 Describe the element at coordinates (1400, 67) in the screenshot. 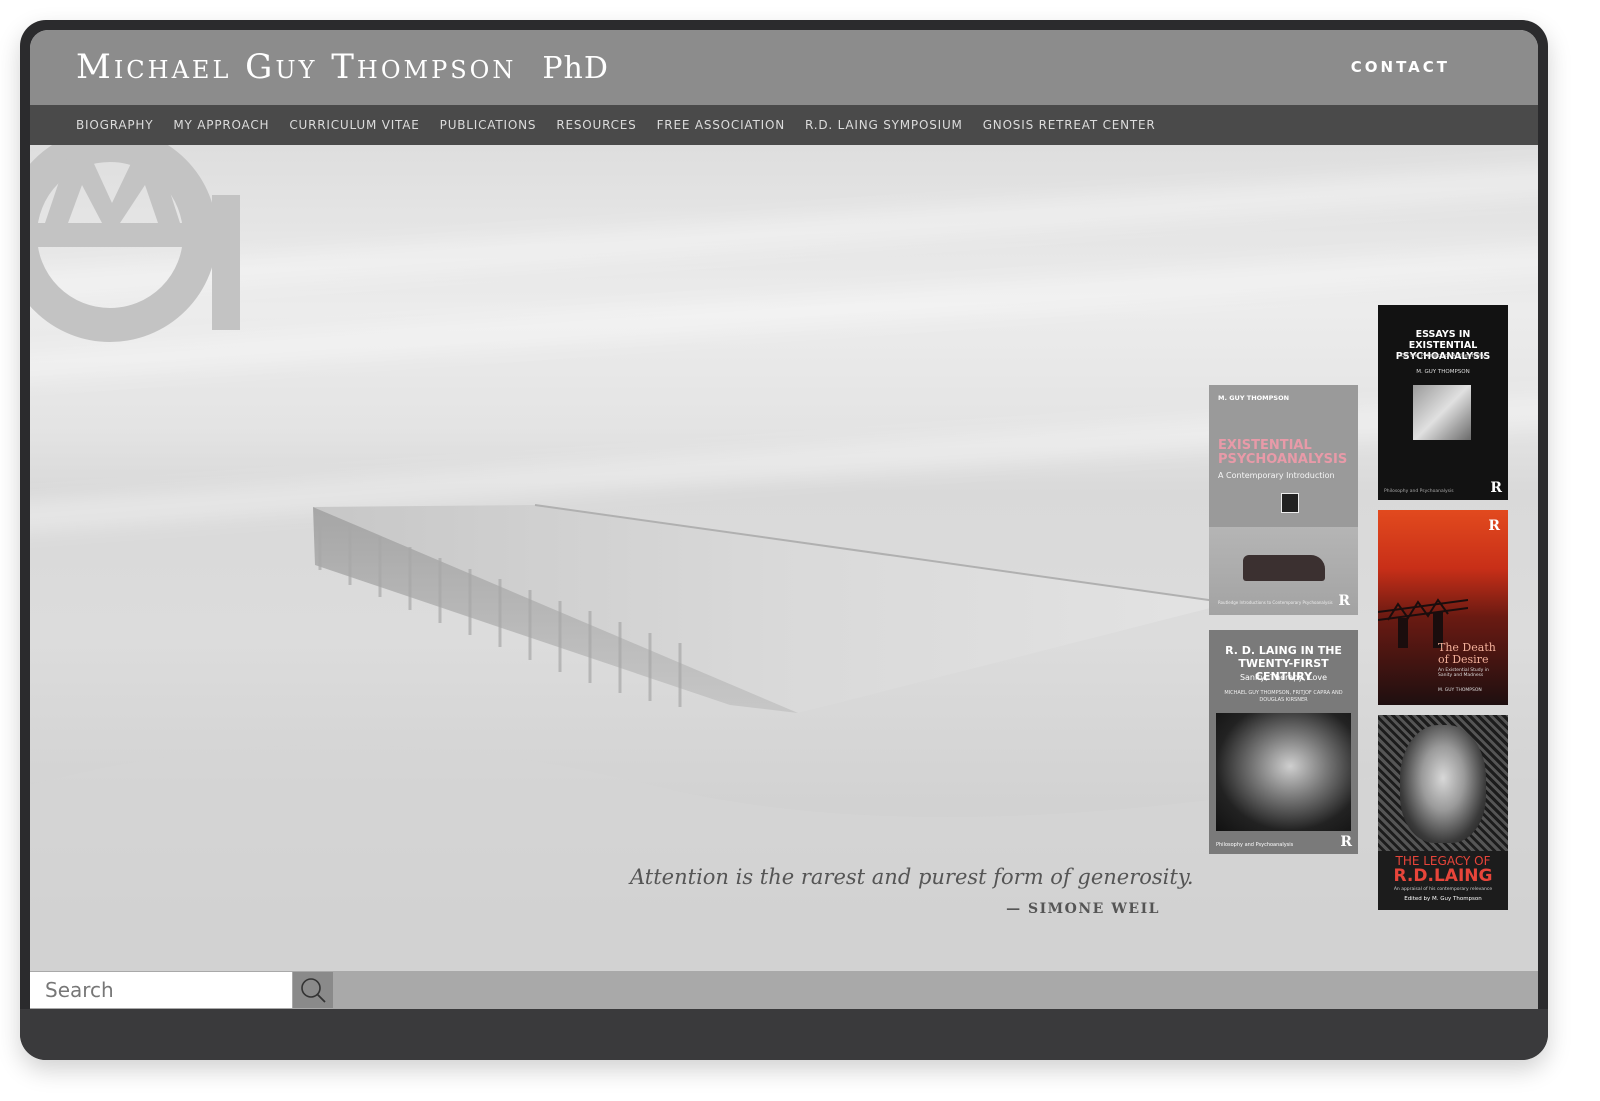

I see `contact-link: CONTACT` at that location.